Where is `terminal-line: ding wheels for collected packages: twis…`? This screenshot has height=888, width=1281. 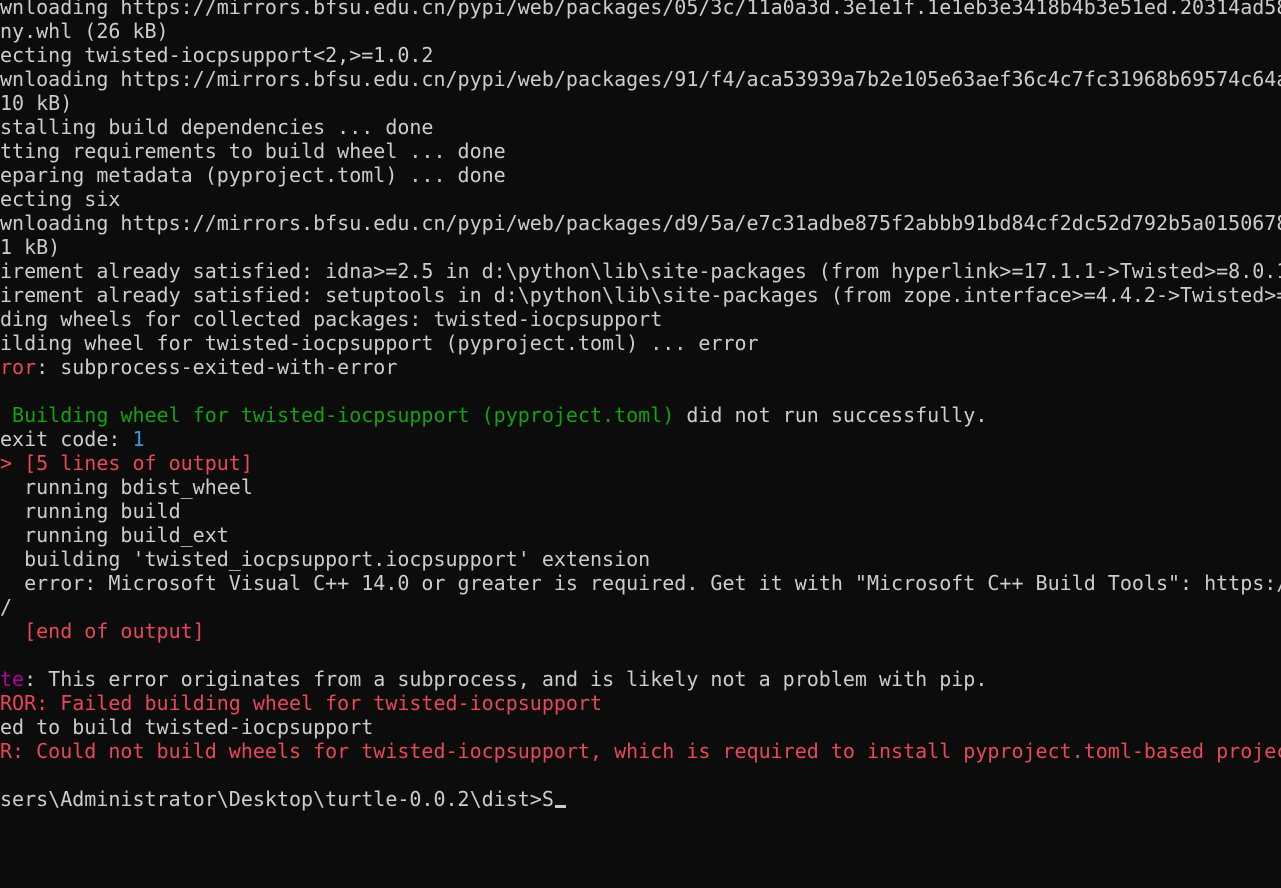
terminal-line: ding wheels for collected packages: twis… is located at coordinates (331, 319).